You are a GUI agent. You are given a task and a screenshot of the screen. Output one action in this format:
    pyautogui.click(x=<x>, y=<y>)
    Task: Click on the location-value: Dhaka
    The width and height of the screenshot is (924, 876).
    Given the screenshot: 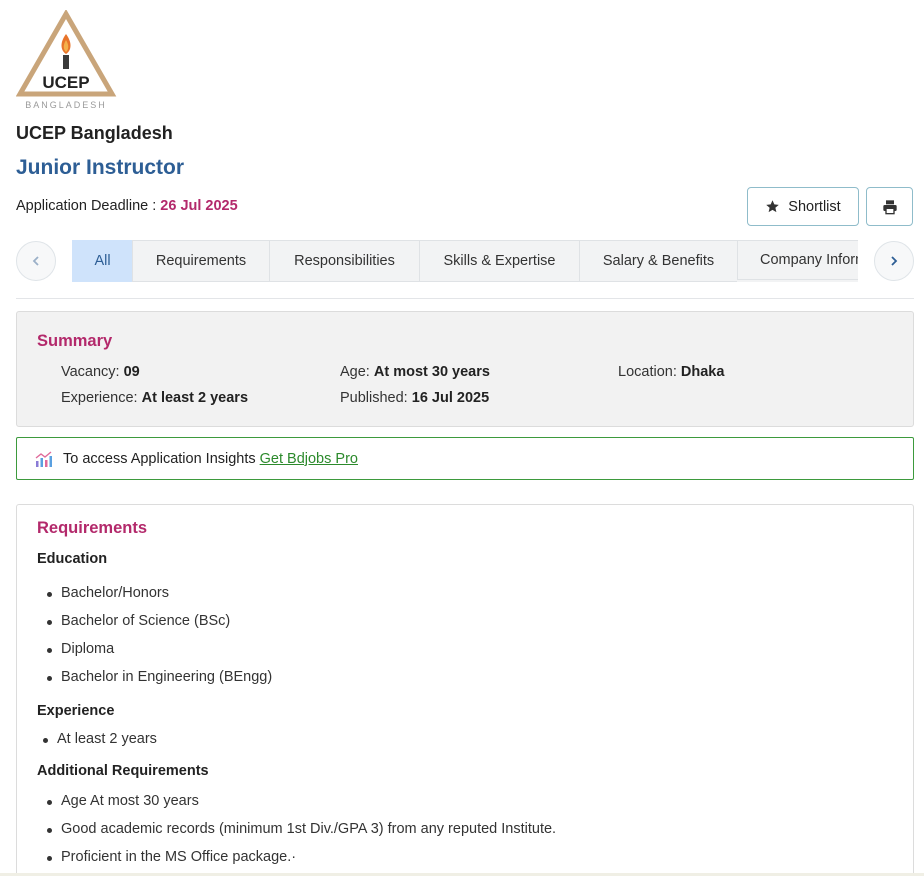 What is the action you would take?
    pyautogui.click(x=702, y=372)
    